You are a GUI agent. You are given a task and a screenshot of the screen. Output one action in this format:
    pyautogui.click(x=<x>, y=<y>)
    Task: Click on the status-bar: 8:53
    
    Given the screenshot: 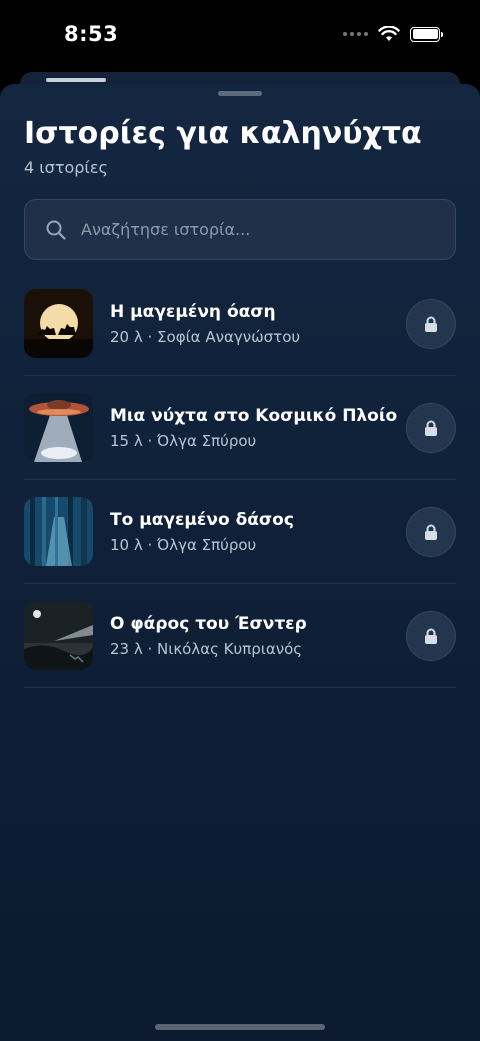 What is the action you would take?
    pyautogui.click(x=240, y=36)
    